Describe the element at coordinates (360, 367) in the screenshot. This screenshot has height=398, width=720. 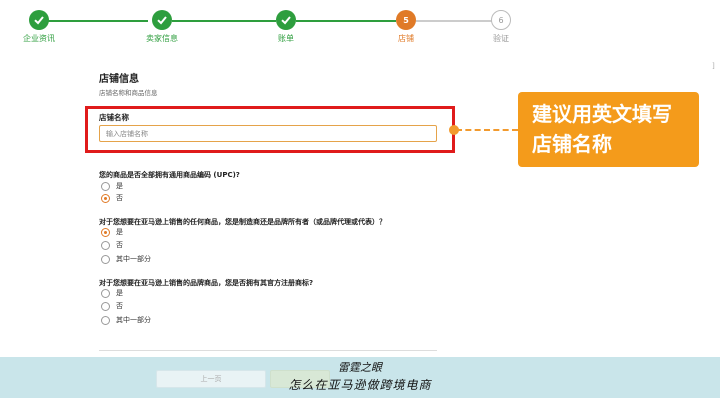
I see `watermark-title: 雷霆之眼` at that location.